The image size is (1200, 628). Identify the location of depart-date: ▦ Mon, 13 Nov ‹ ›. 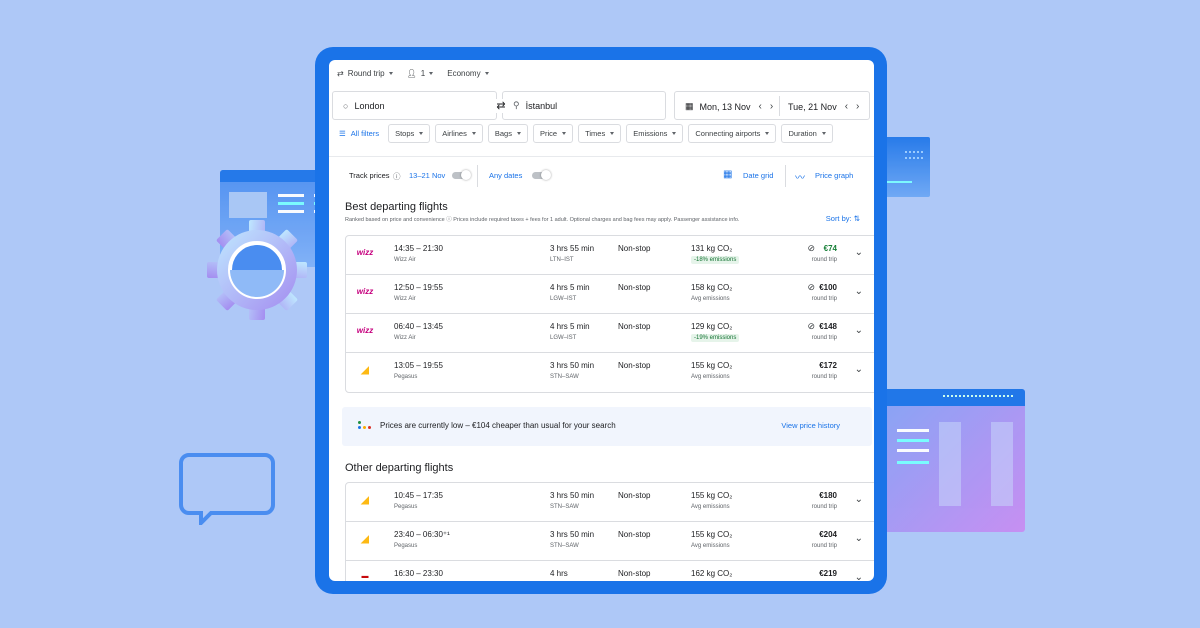
(729, 106).